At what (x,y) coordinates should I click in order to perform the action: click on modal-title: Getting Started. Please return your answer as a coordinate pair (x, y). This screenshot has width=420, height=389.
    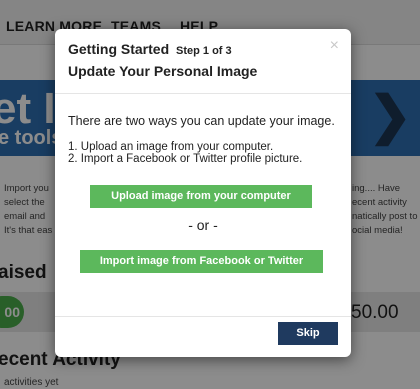
    Looking at the image, I should click on (119, 49).